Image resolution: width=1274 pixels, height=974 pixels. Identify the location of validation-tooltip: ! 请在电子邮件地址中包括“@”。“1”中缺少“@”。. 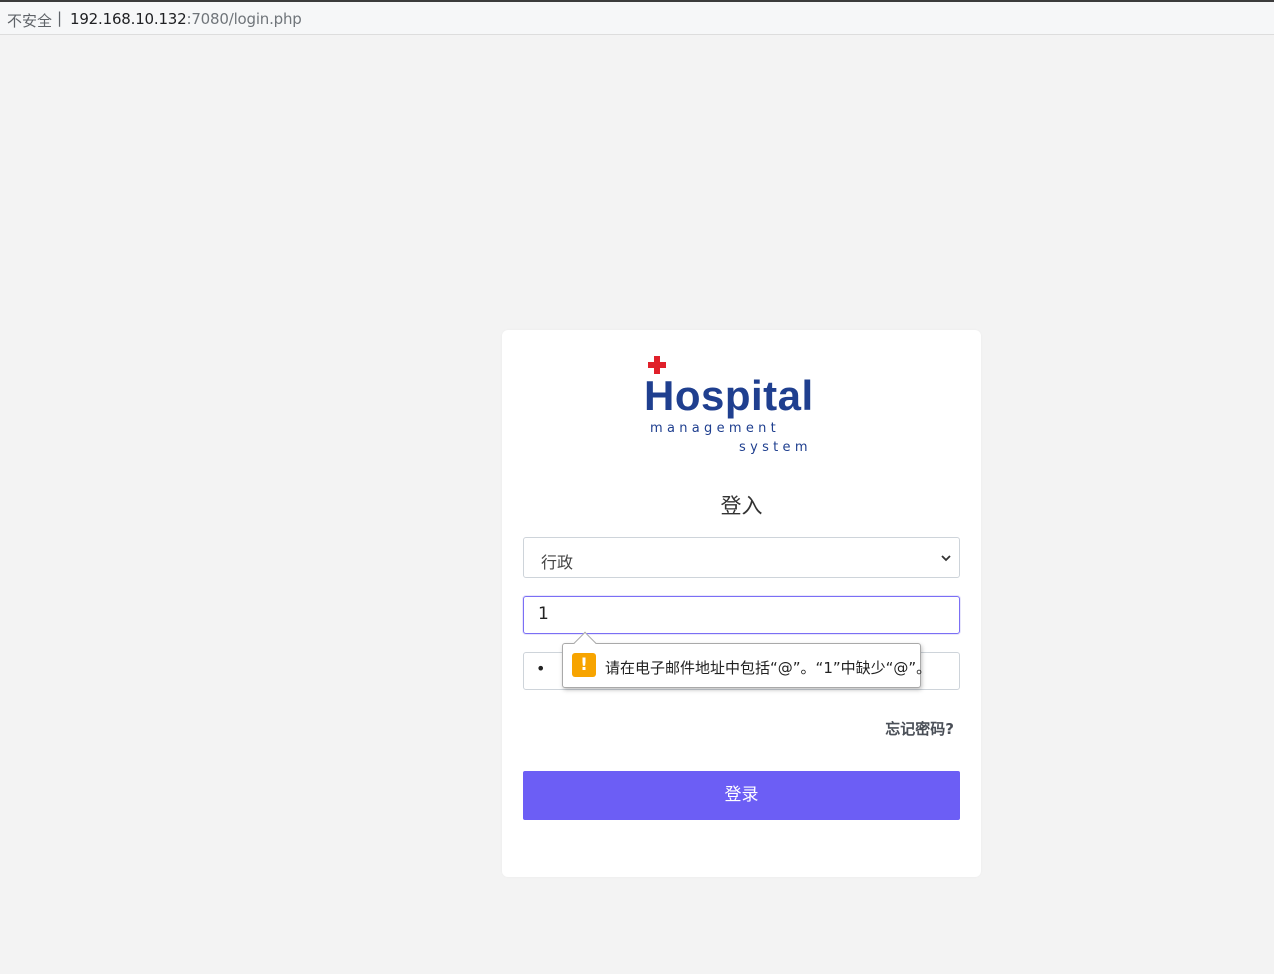
(746, 659).